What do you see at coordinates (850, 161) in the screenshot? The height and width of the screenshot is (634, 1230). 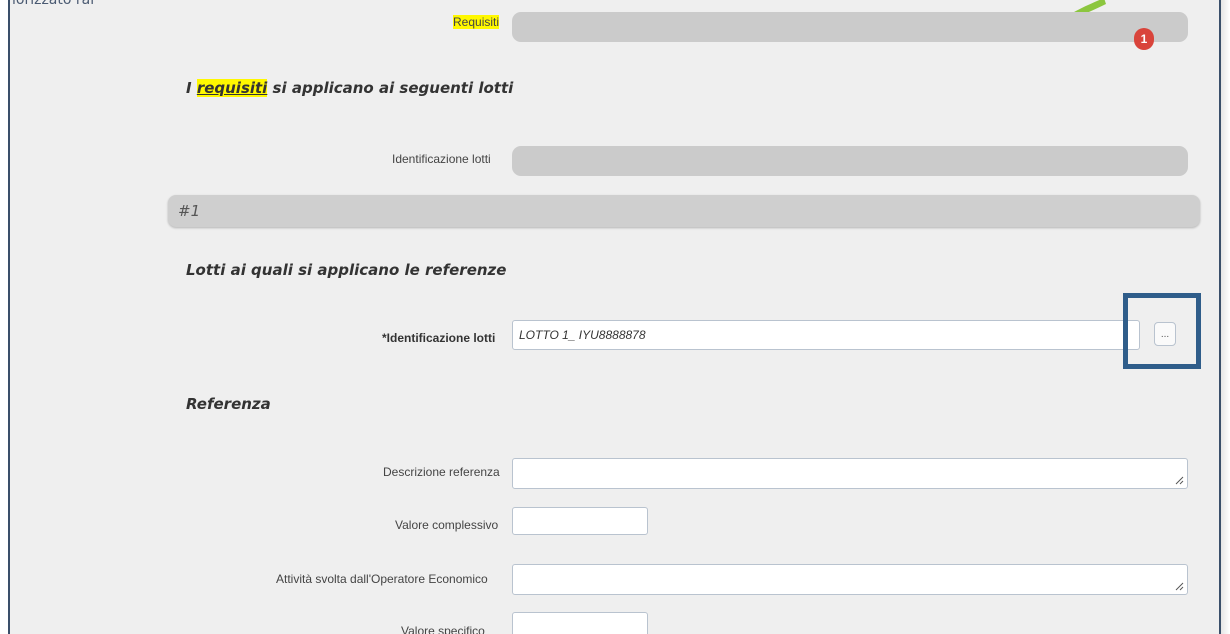 I see `identificazione-lotti-field` at bounding box center [850, 161].